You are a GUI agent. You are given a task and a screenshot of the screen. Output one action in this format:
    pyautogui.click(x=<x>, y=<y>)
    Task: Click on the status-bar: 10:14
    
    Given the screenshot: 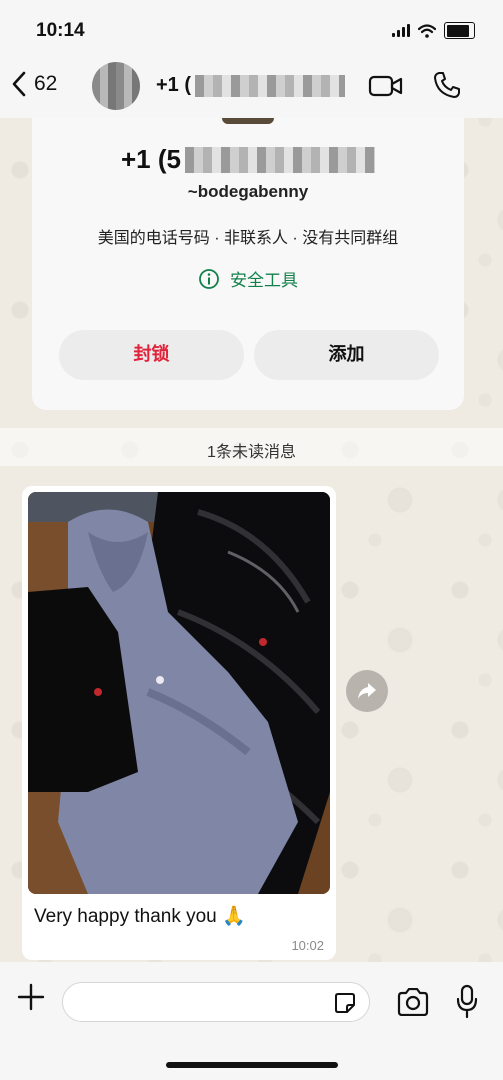 What is the action you would take?
    pyautogui.click(x=251, y=28)
    